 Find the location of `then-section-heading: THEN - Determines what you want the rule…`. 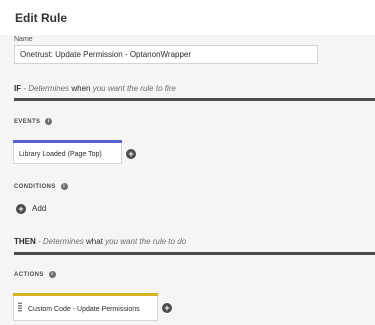

then-section-heading: THEN - Determines what you want the rule… is located at coordinates (100, 241).